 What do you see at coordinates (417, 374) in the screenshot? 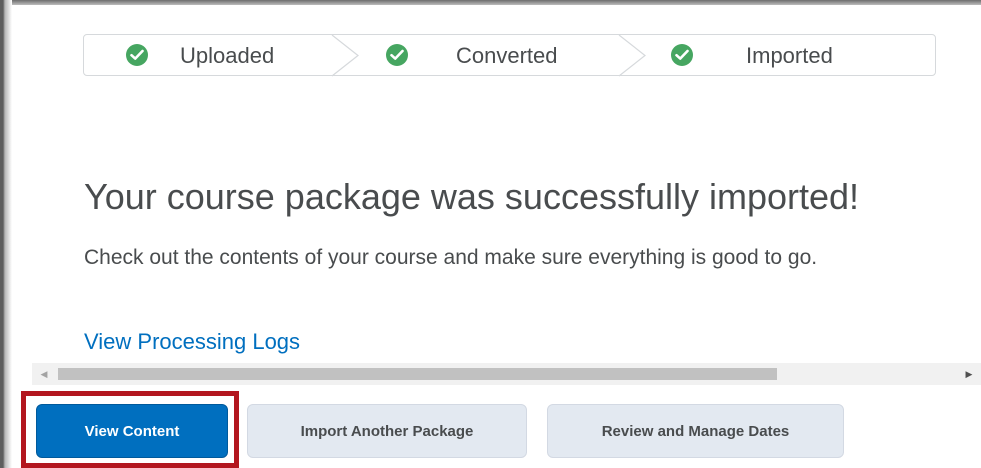
I see `scrollbar-thumb` at bounding box center [417, 374].